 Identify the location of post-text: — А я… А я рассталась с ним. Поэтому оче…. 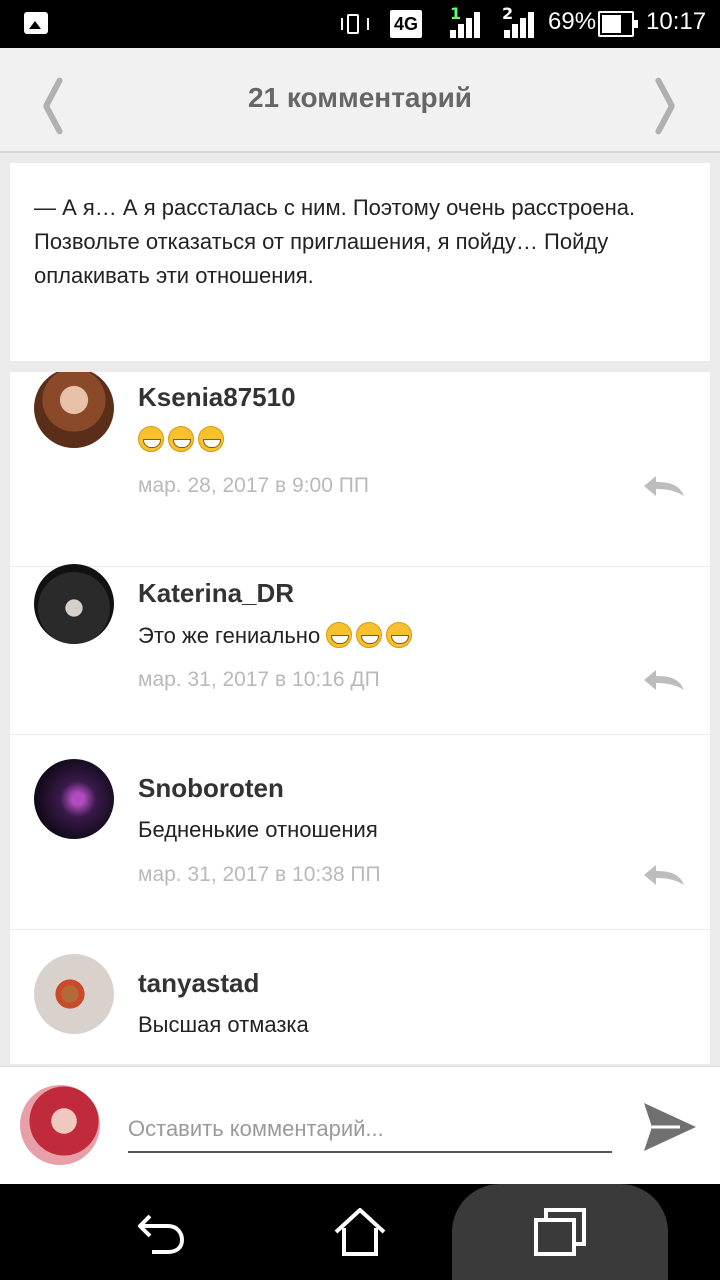
(335, 241).